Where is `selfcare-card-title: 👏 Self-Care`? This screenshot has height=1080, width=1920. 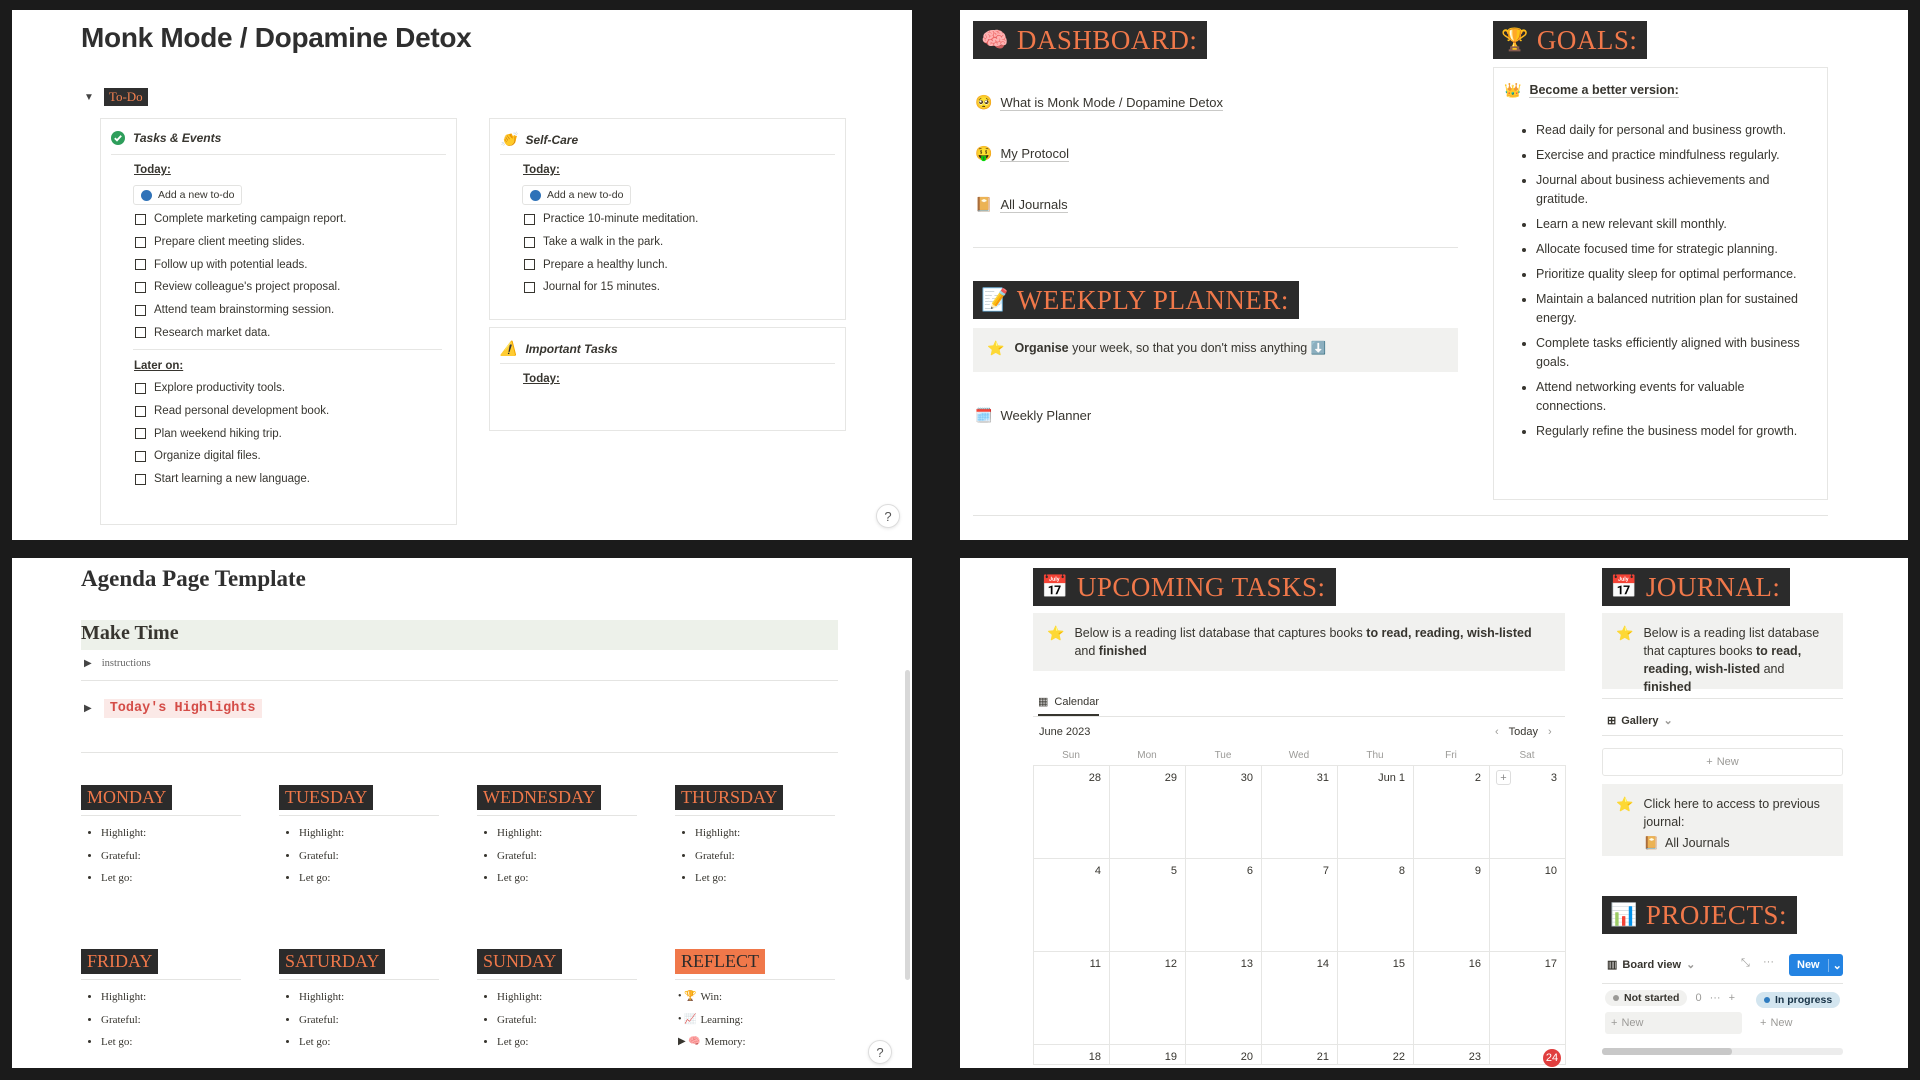 selfcare-card-title: 👏 Self-Care is located at coordinates (539, 139).